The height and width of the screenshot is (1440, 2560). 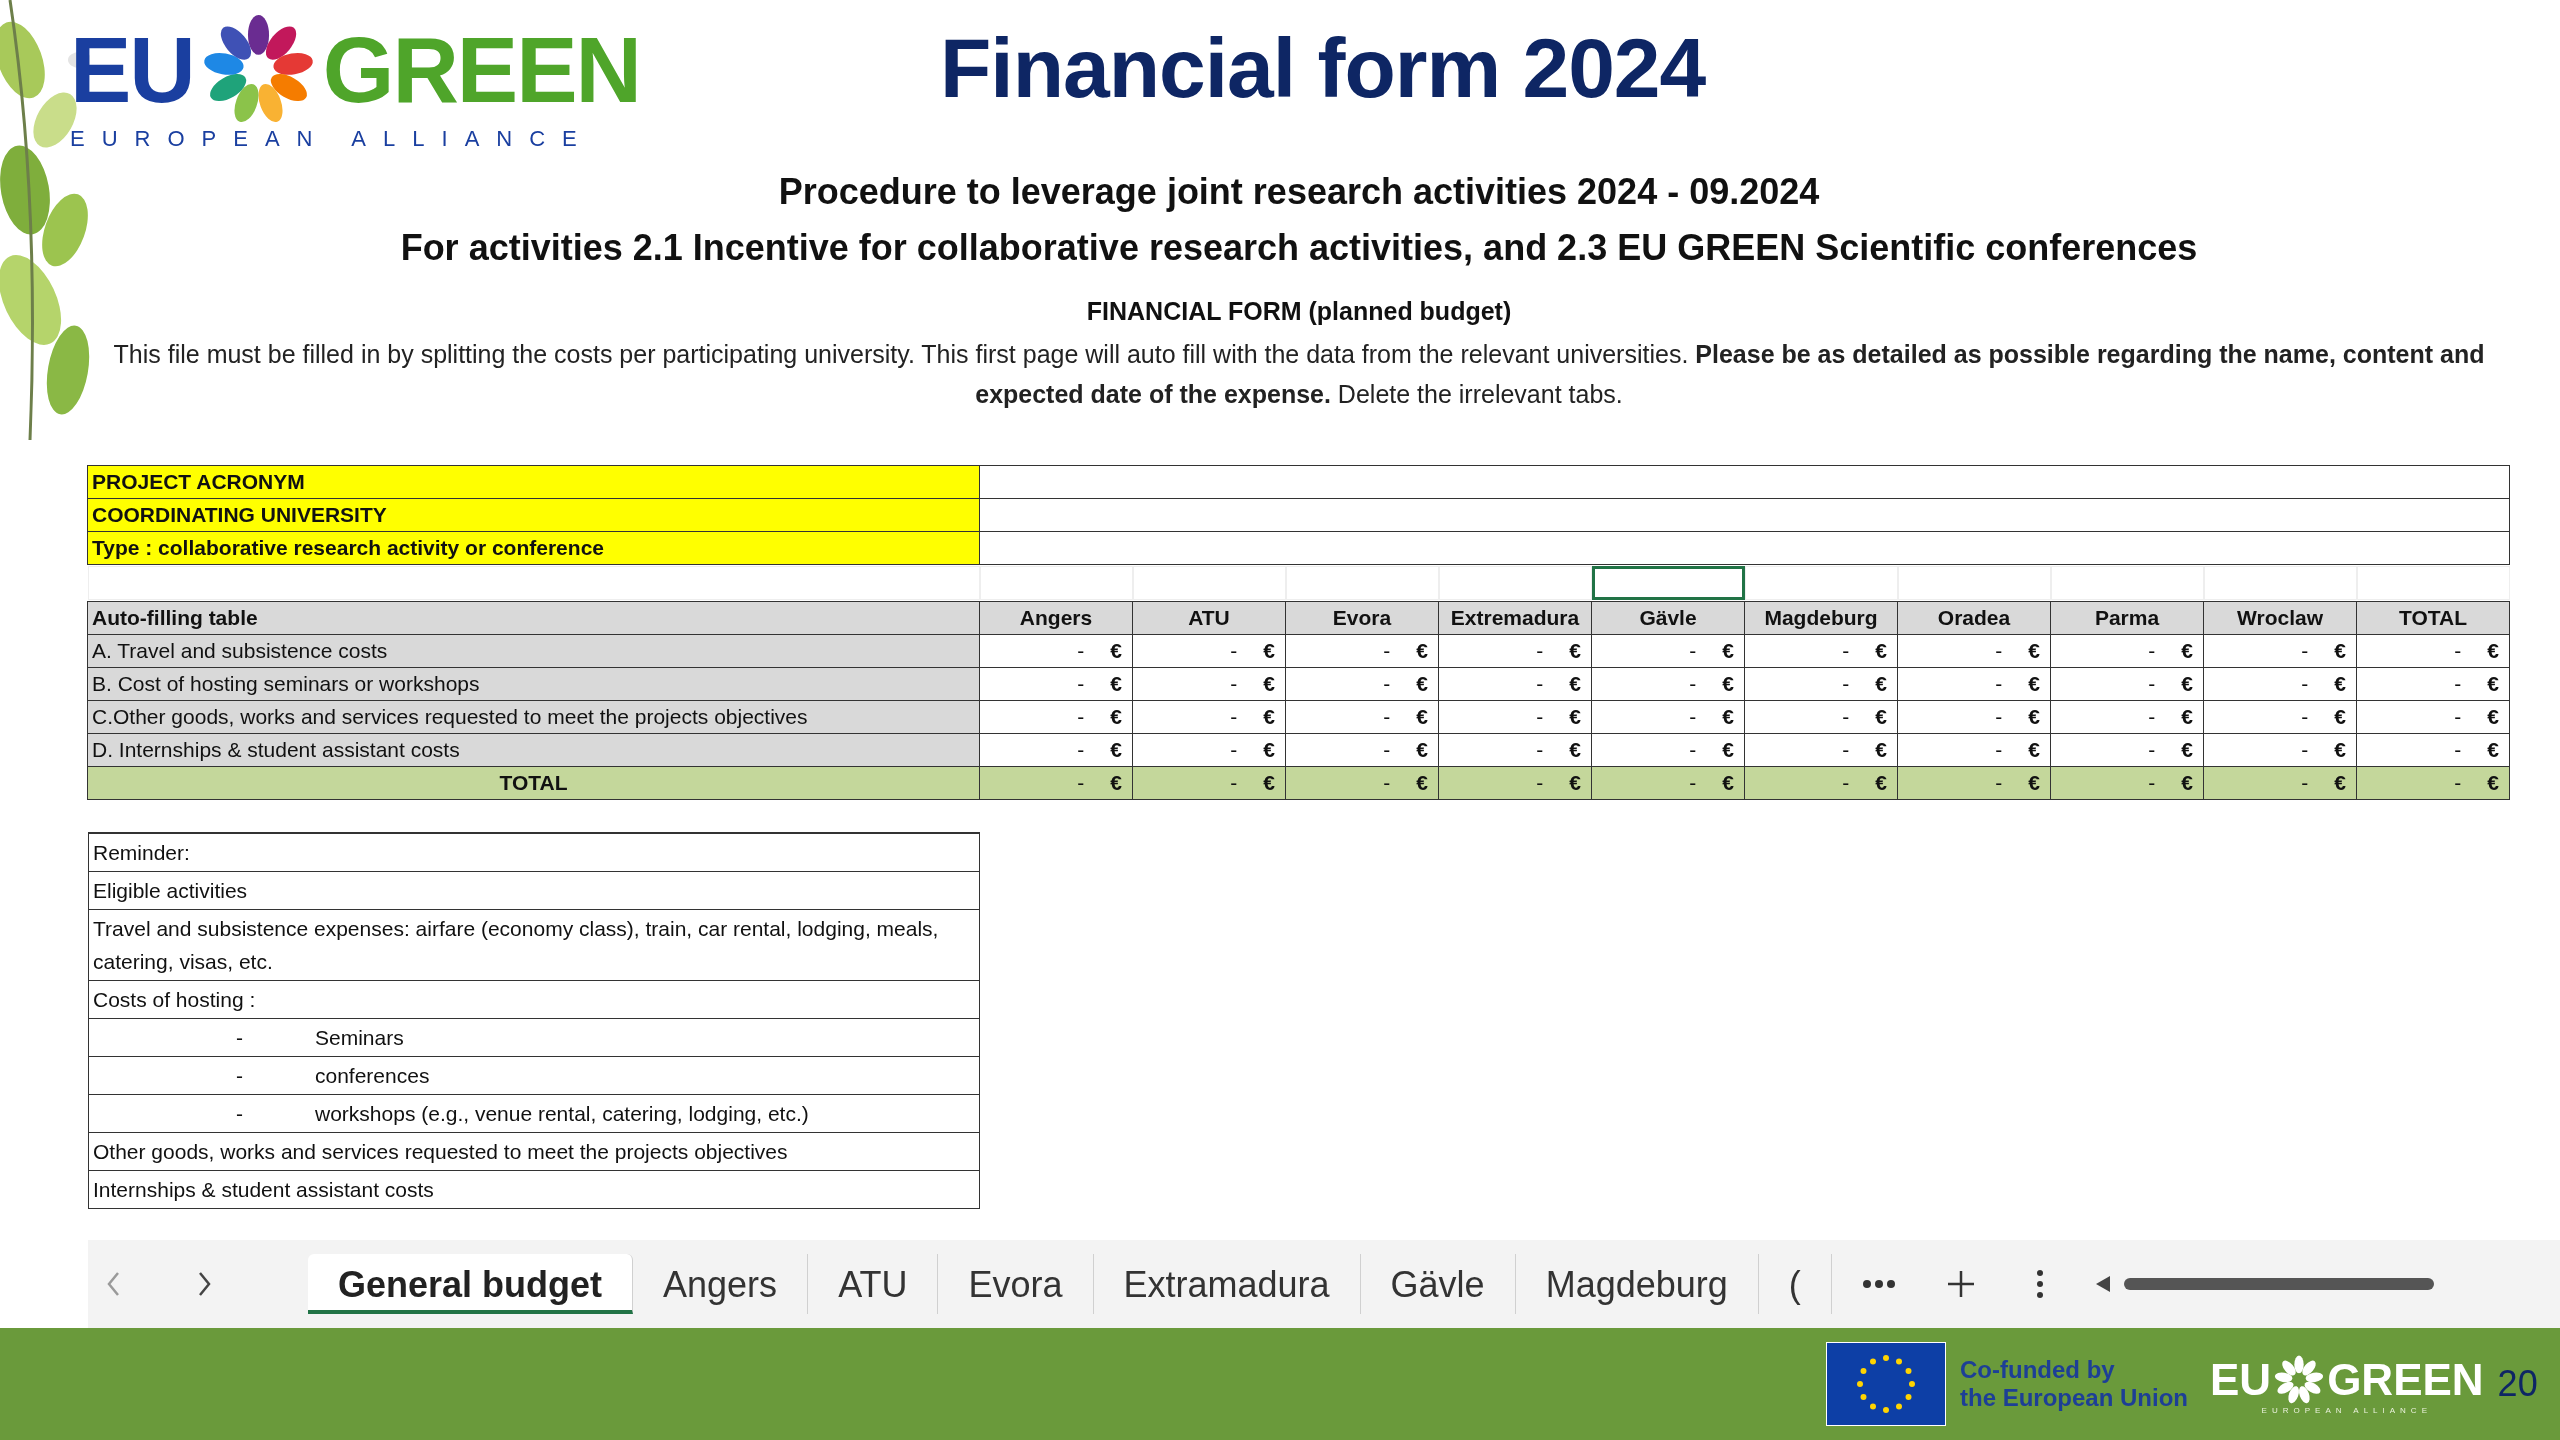 I want to click on sheet-heading: For activities 2.1 Incentive for collaborative research activities, and 2.3 EU GREEN Scientific conferences, so click(x=1299, y=248).